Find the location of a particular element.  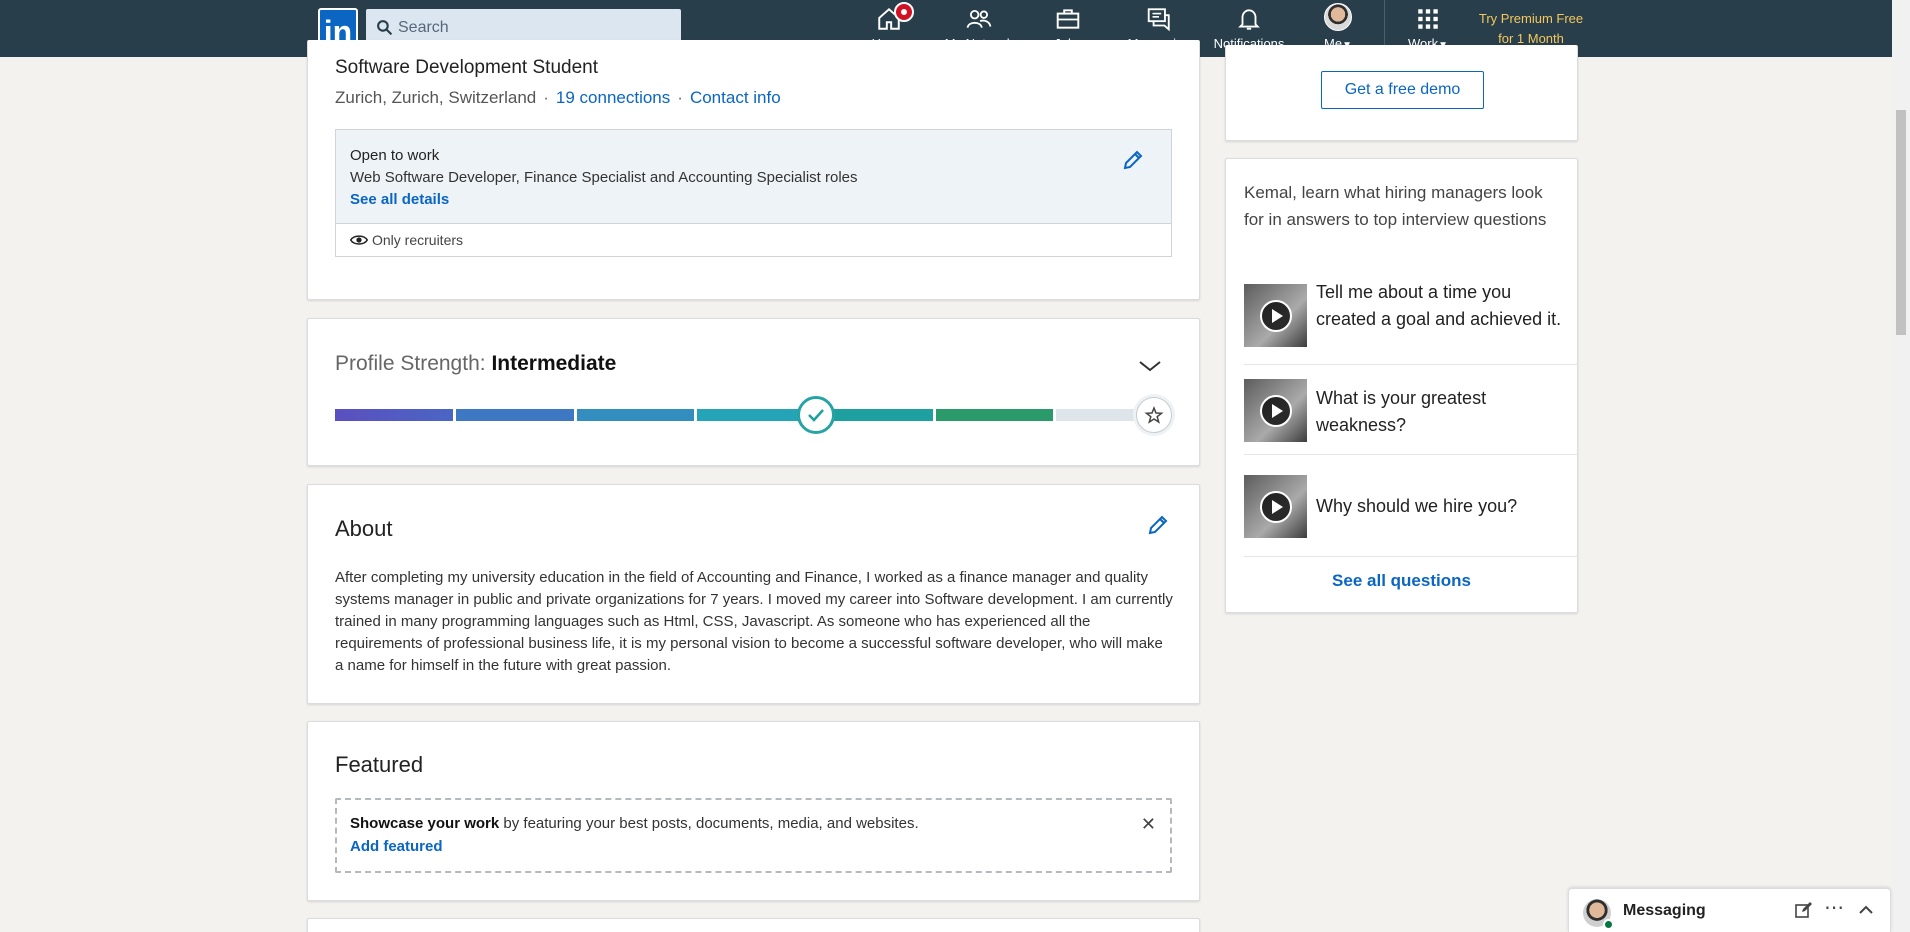

avatar is located at coordinates (1338, 17).